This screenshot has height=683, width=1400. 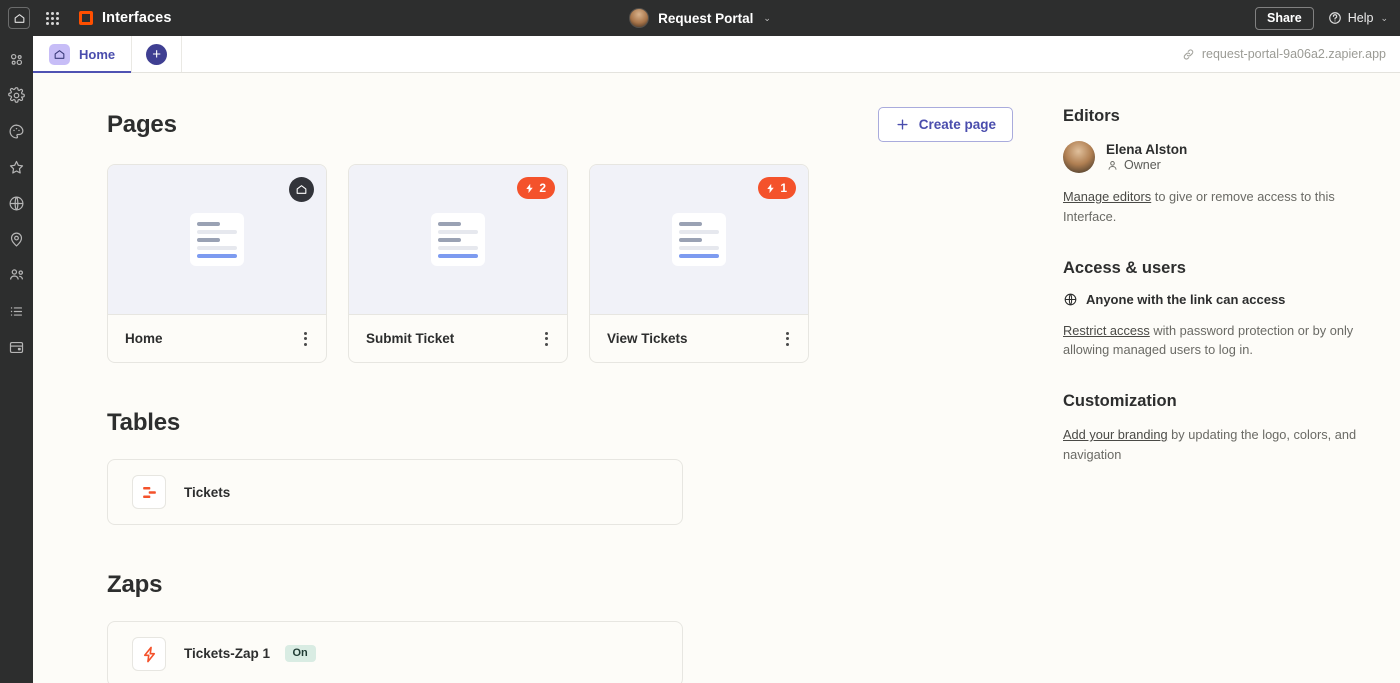 I want to click on page-thumbnail: 1, so click(x=699, y=240).